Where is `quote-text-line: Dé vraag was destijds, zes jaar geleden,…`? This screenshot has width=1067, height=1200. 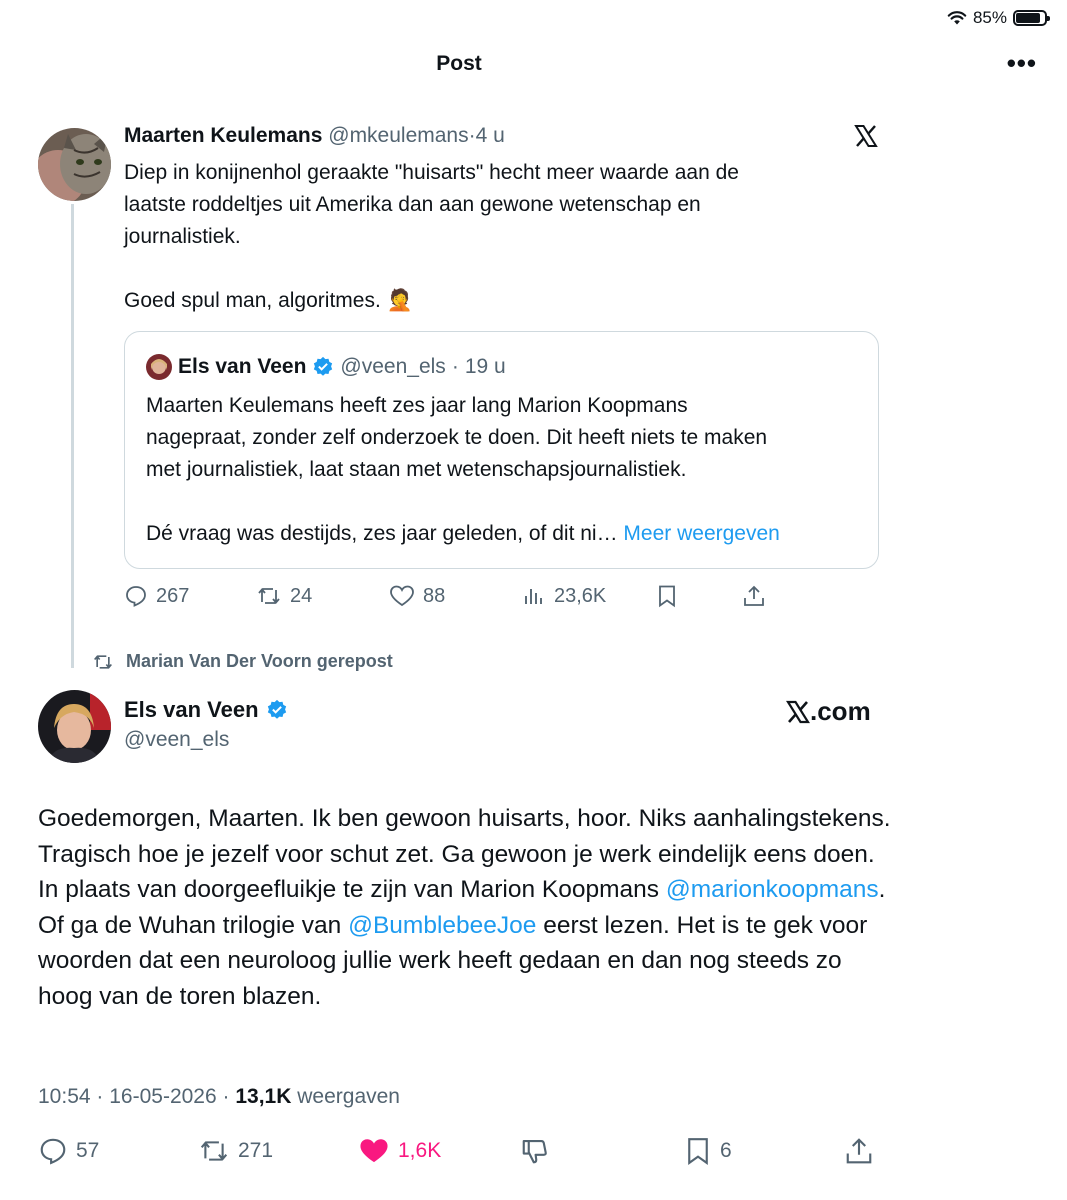 quote-text-line: Dé vraag was destijds, zes jaar geleden,… is located at coordinates (371, 533).